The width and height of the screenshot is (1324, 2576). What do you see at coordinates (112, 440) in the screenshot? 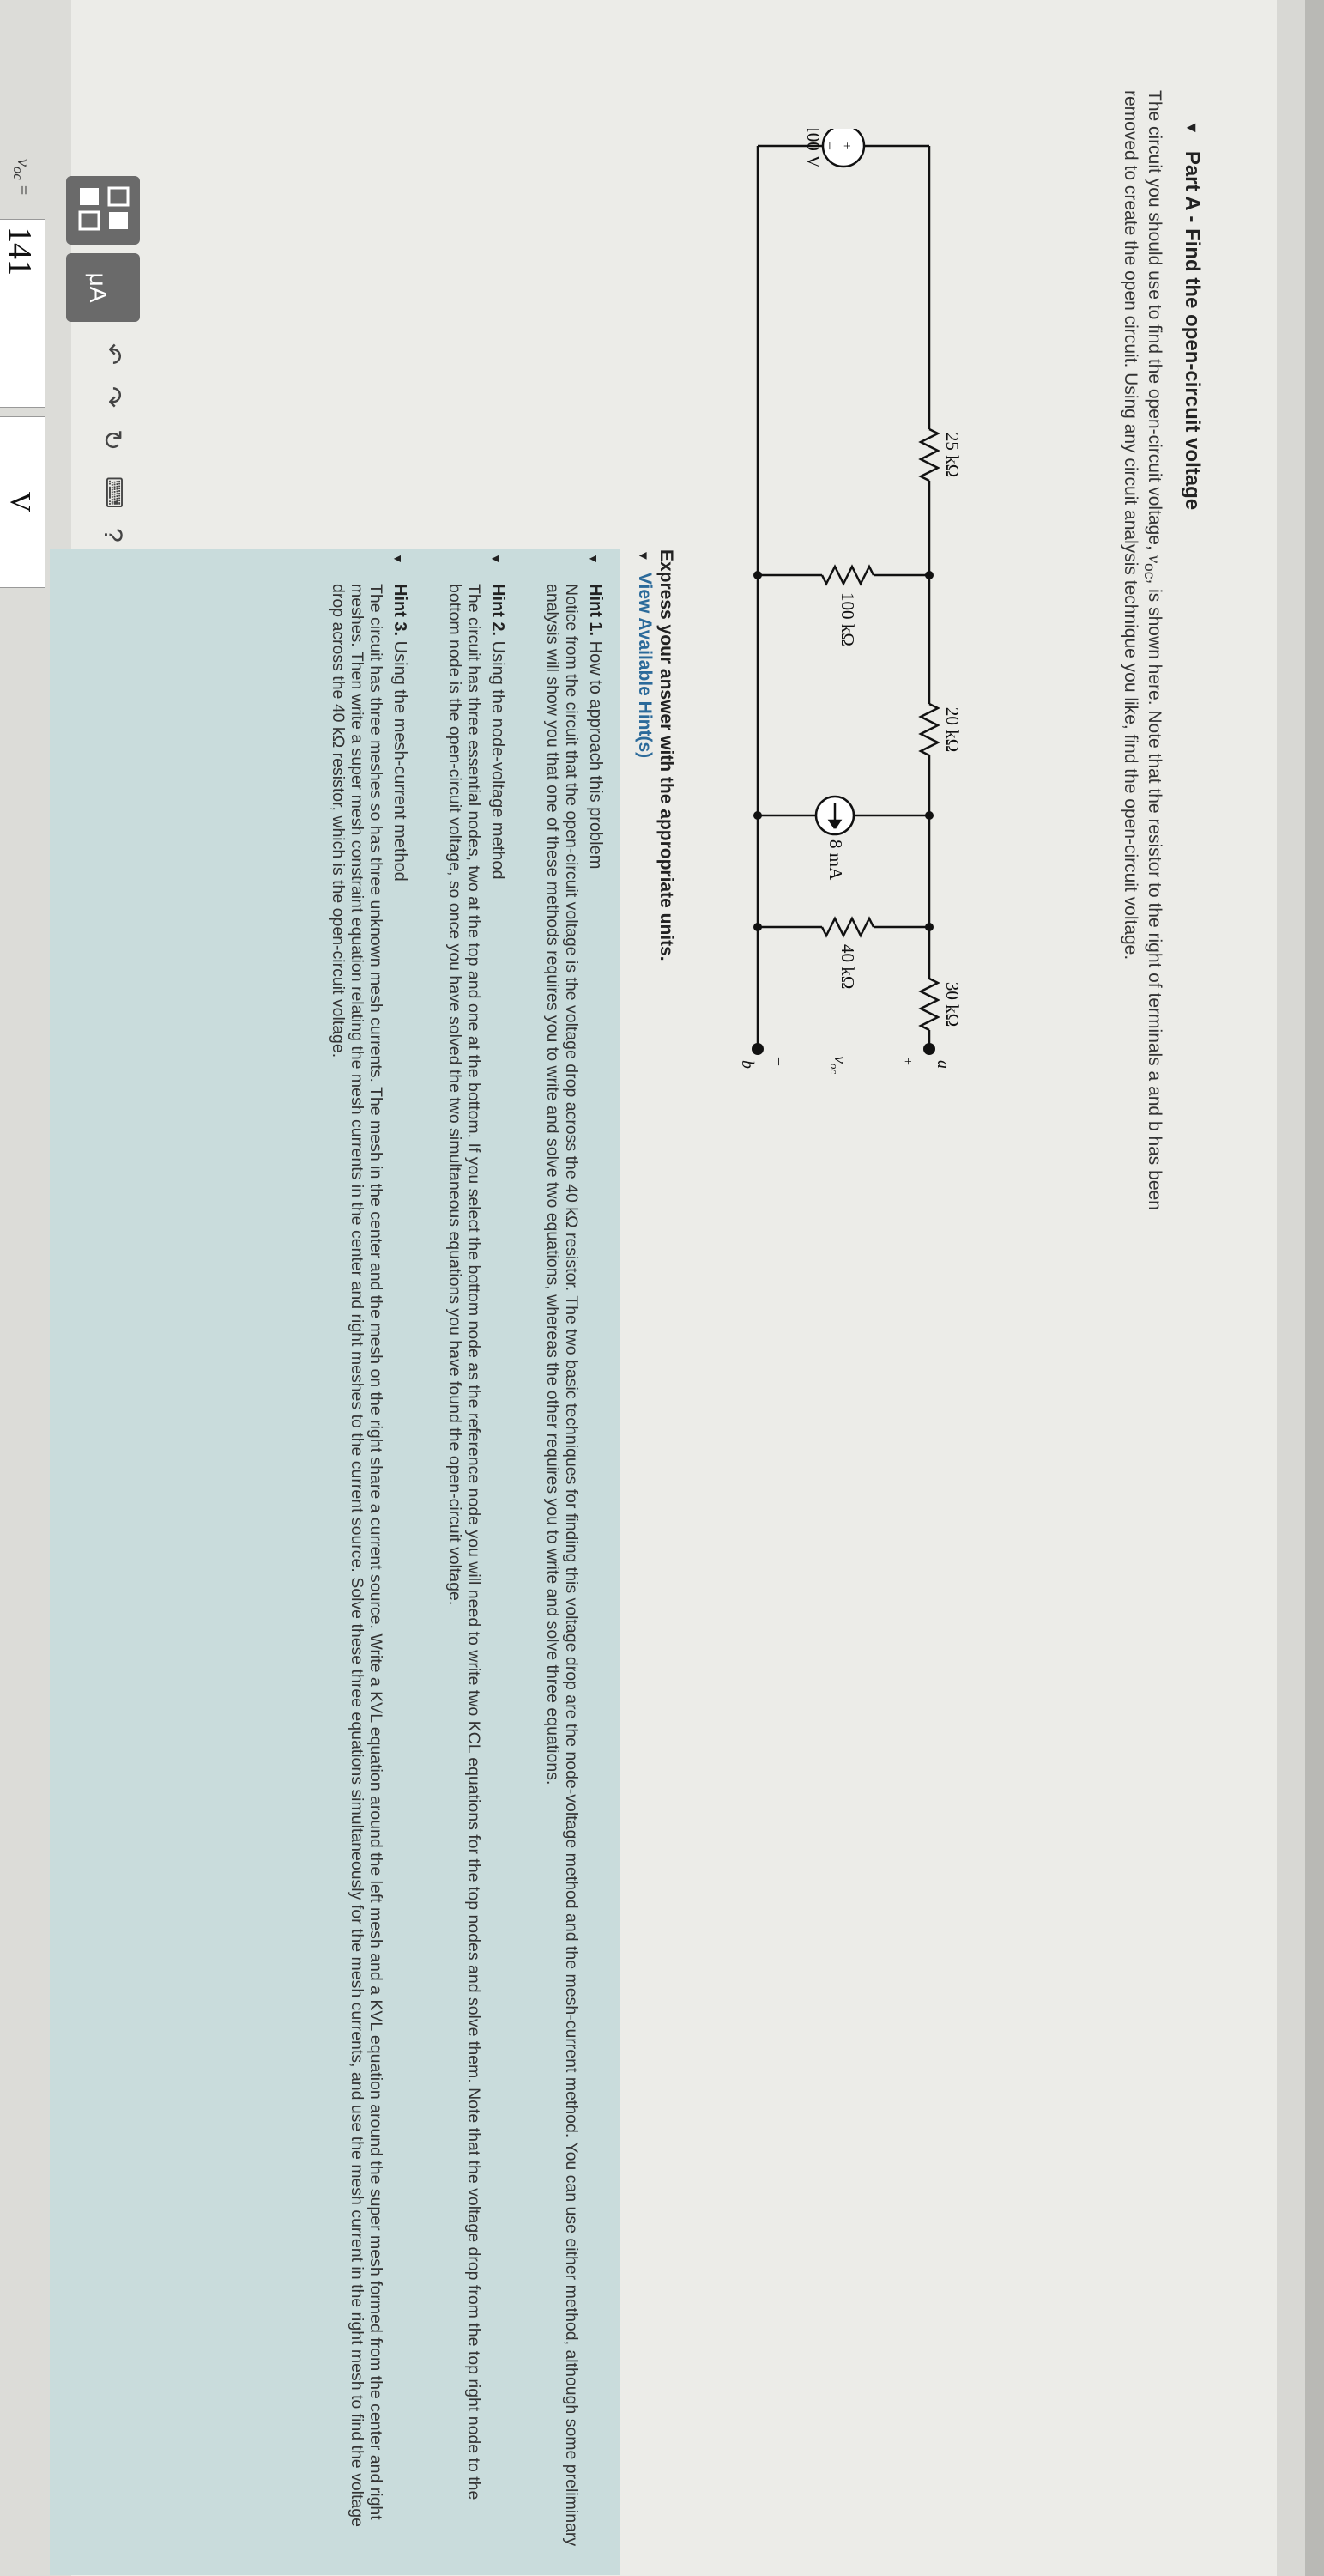
I see `reset-icon: ↻` at bounding box center [112, 440].